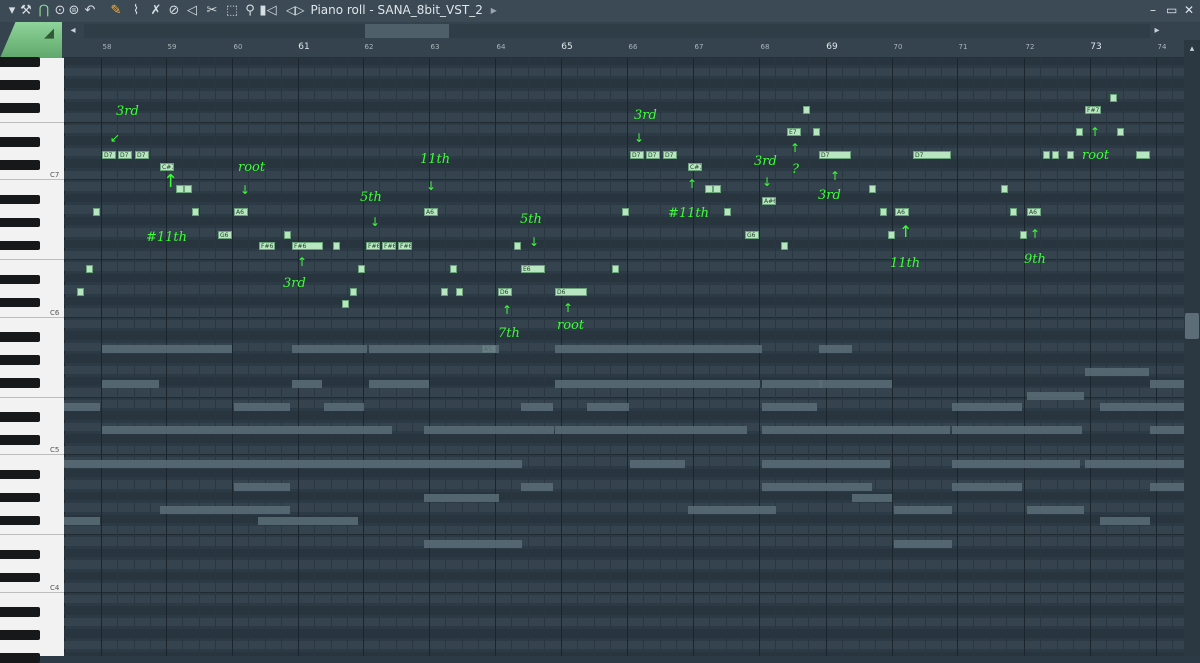  I want to click on erase-icon: ✗, so click(156, 10).